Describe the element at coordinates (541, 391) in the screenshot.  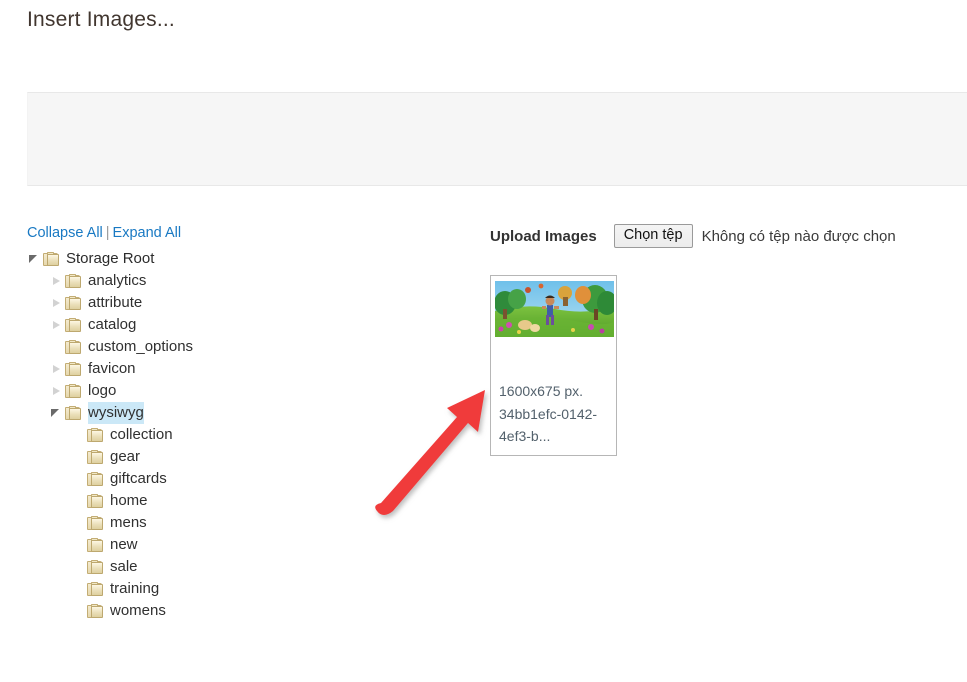
I see `thumbnail-dimensions: 1600x675 px.` at that location.